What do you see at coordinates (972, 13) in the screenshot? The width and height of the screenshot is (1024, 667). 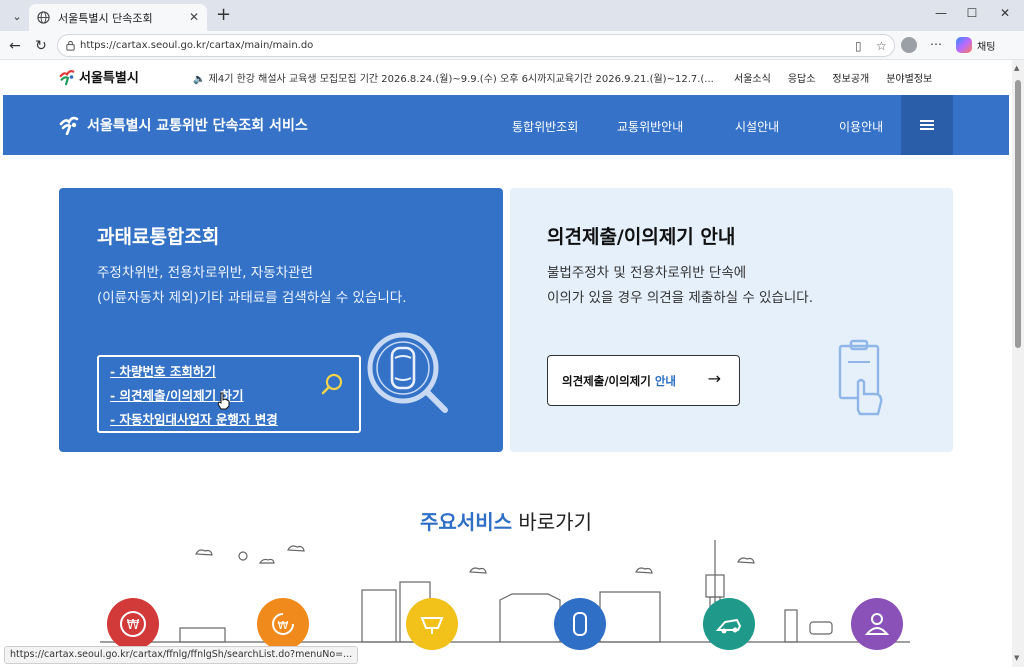 I see `maximize-icon: ☐` at bounding box center [972, 13].